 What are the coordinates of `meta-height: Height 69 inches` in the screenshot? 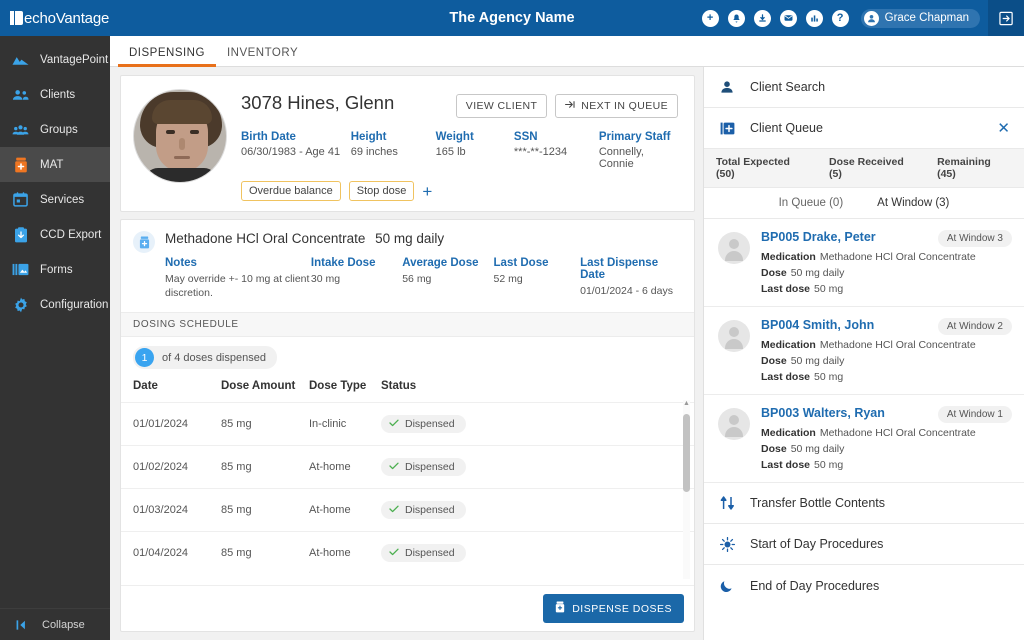 It's located at (393, 150).